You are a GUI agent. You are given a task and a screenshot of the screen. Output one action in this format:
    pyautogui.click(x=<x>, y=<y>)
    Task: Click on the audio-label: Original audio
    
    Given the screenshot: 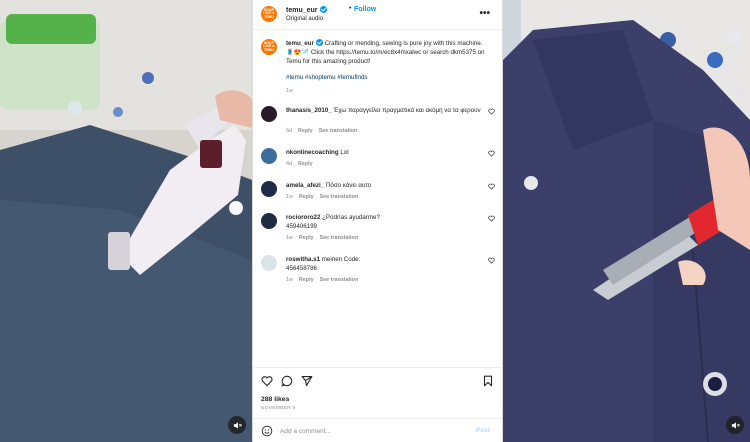 What is the action you would take?
    pyautogui.click(x=304, y=19)
    